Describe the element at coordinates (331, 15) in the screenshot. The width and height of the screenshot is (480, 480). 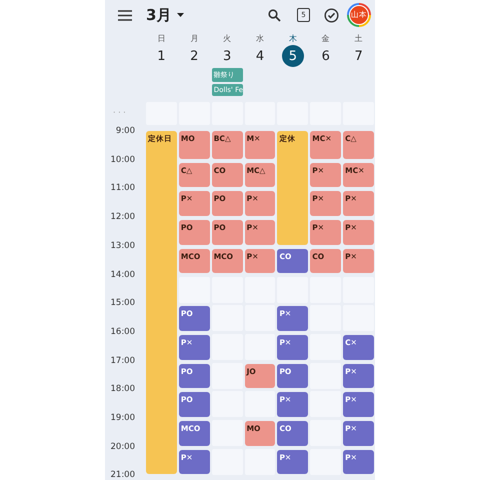
I see `check-circle-icon` at that location.